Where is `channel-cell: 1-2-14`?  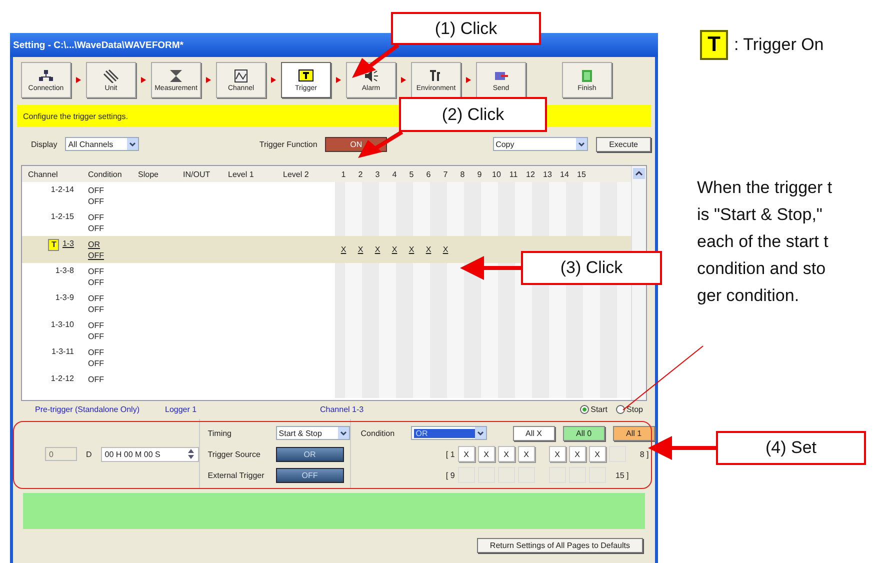 channel-cell: 1-2-14 is located at coordinates (62, 189).